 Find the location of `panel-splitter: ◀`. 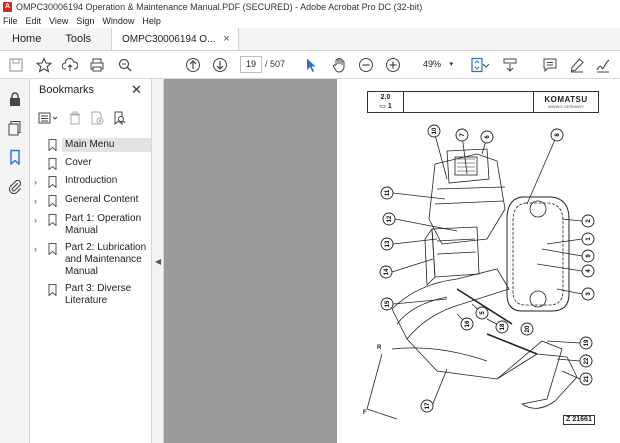

panel-splitter: ◀ is located at coordinates (158, 261).